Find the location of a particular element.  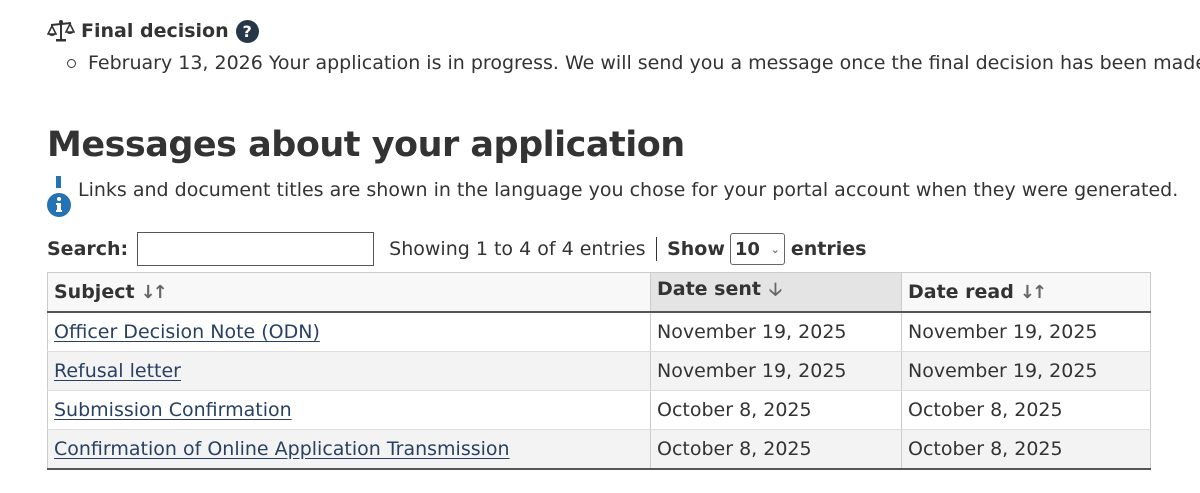

column-header-subject-label: Subject is located at coordinates (94, 292).